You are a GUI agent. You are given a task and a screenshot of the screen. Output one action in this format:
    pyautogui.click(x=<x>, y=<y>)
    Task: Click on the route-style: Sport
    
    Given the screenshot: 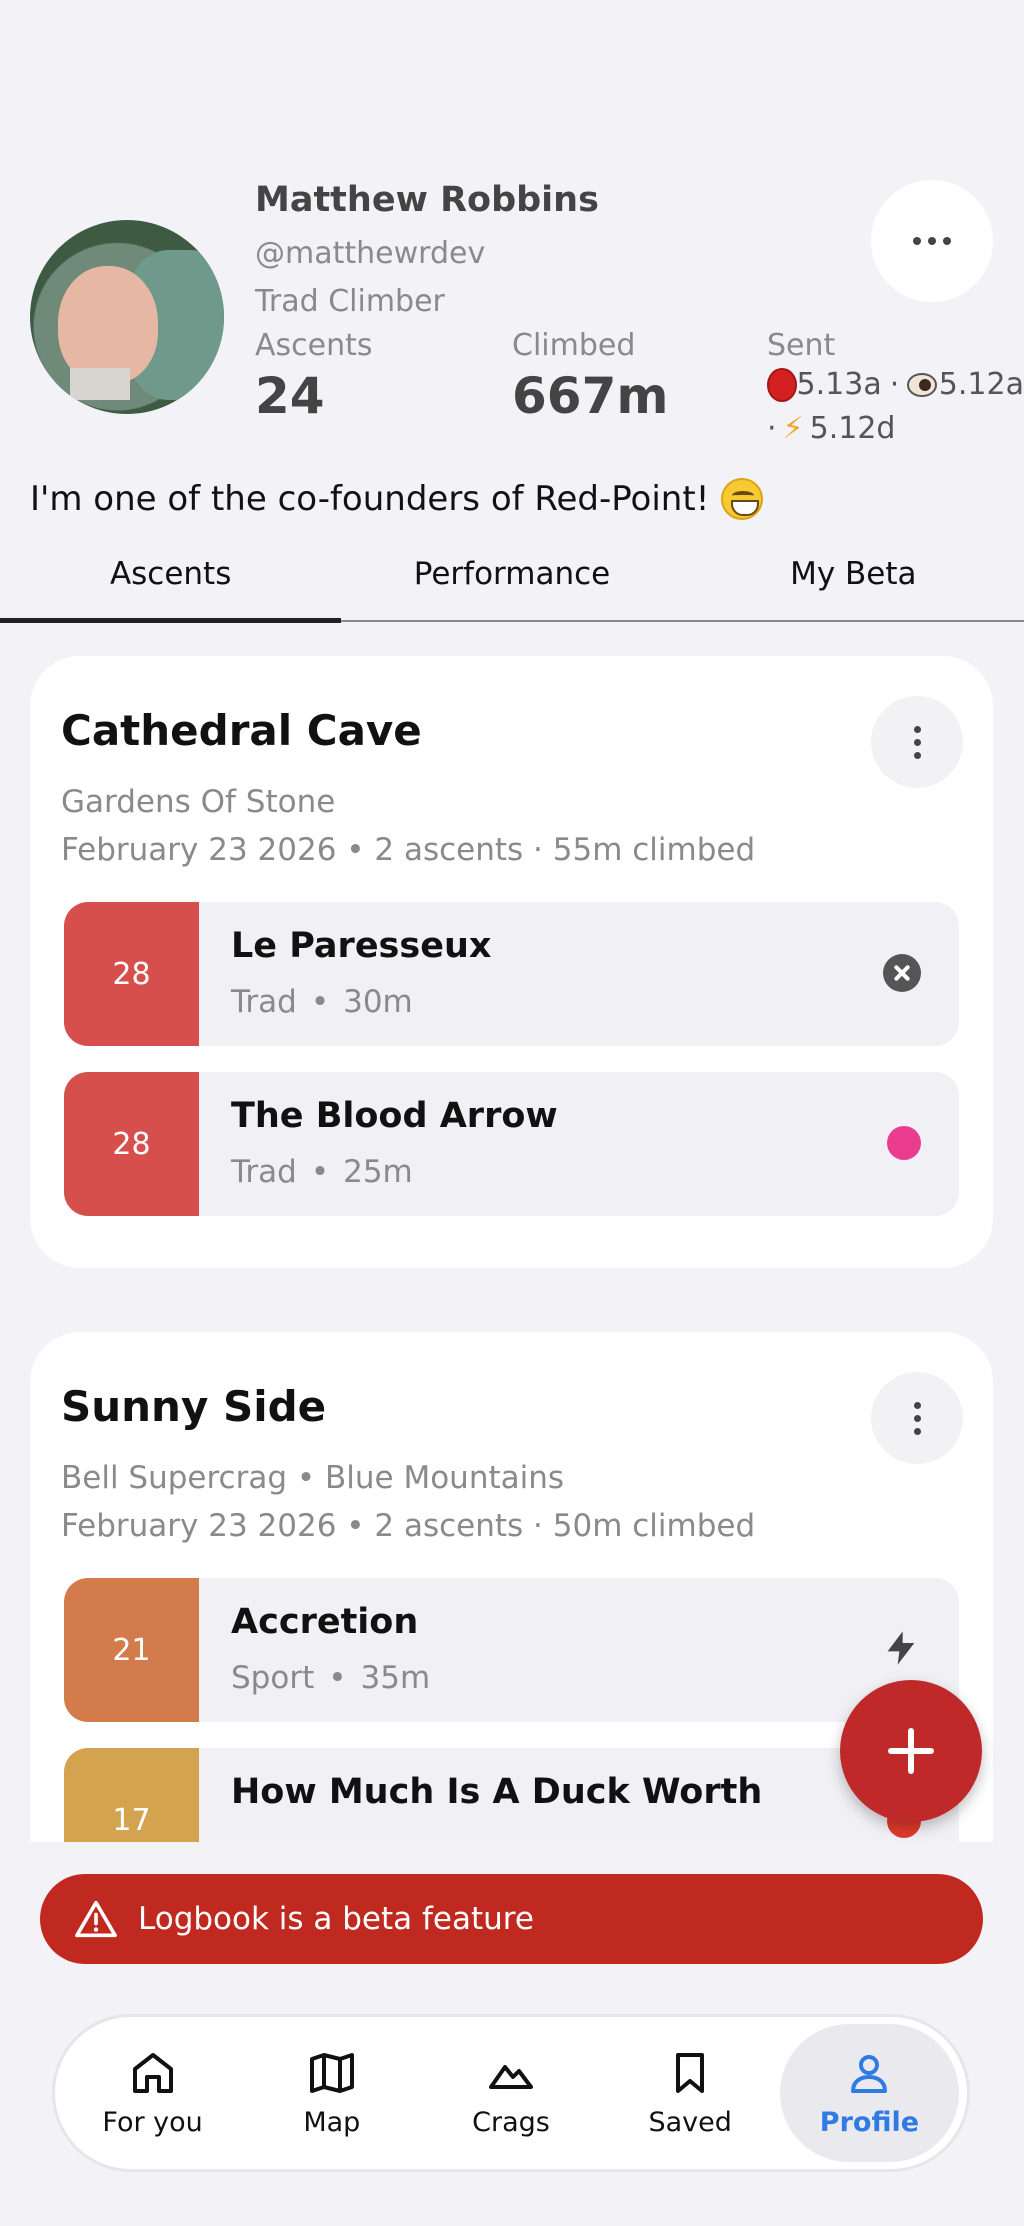 What is the action you would take?
    pyautogui.click(x=273, y=1678)
    